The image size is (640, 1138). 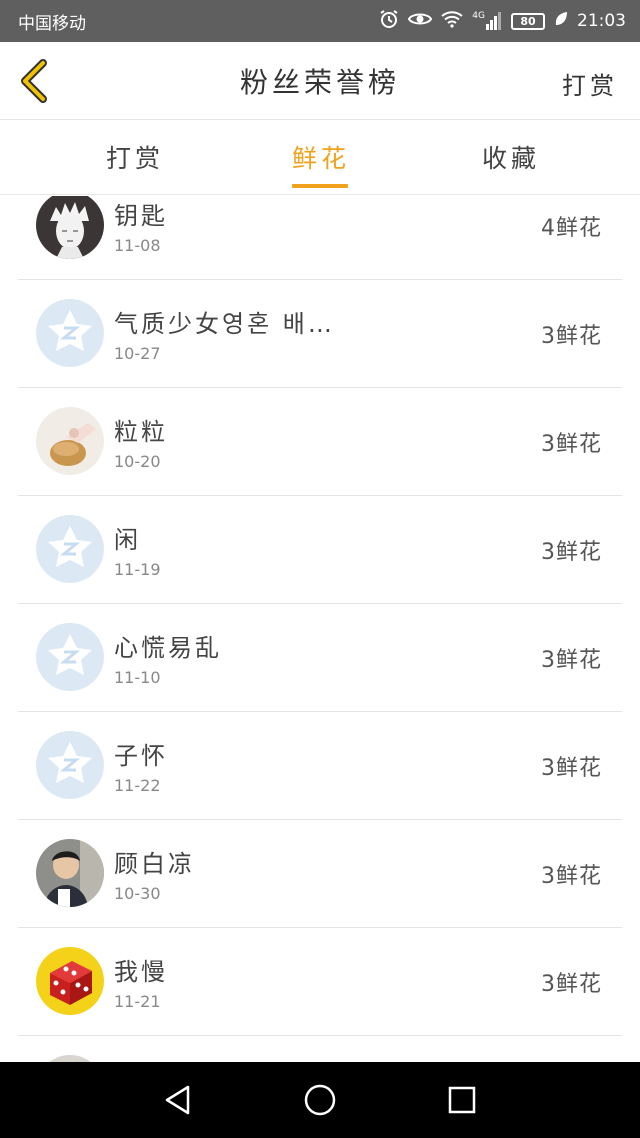 I want to click on fan-name: 子怀, so click(x=141, y=756).